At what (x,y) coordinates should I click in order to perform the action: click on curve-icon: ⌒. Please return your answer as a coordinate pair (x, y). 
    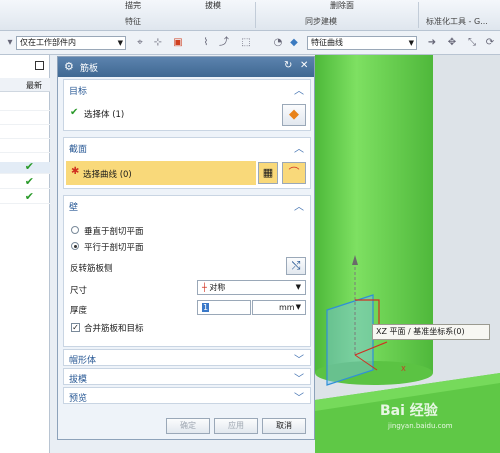
    Looking at the image, I should click on (294, 172).